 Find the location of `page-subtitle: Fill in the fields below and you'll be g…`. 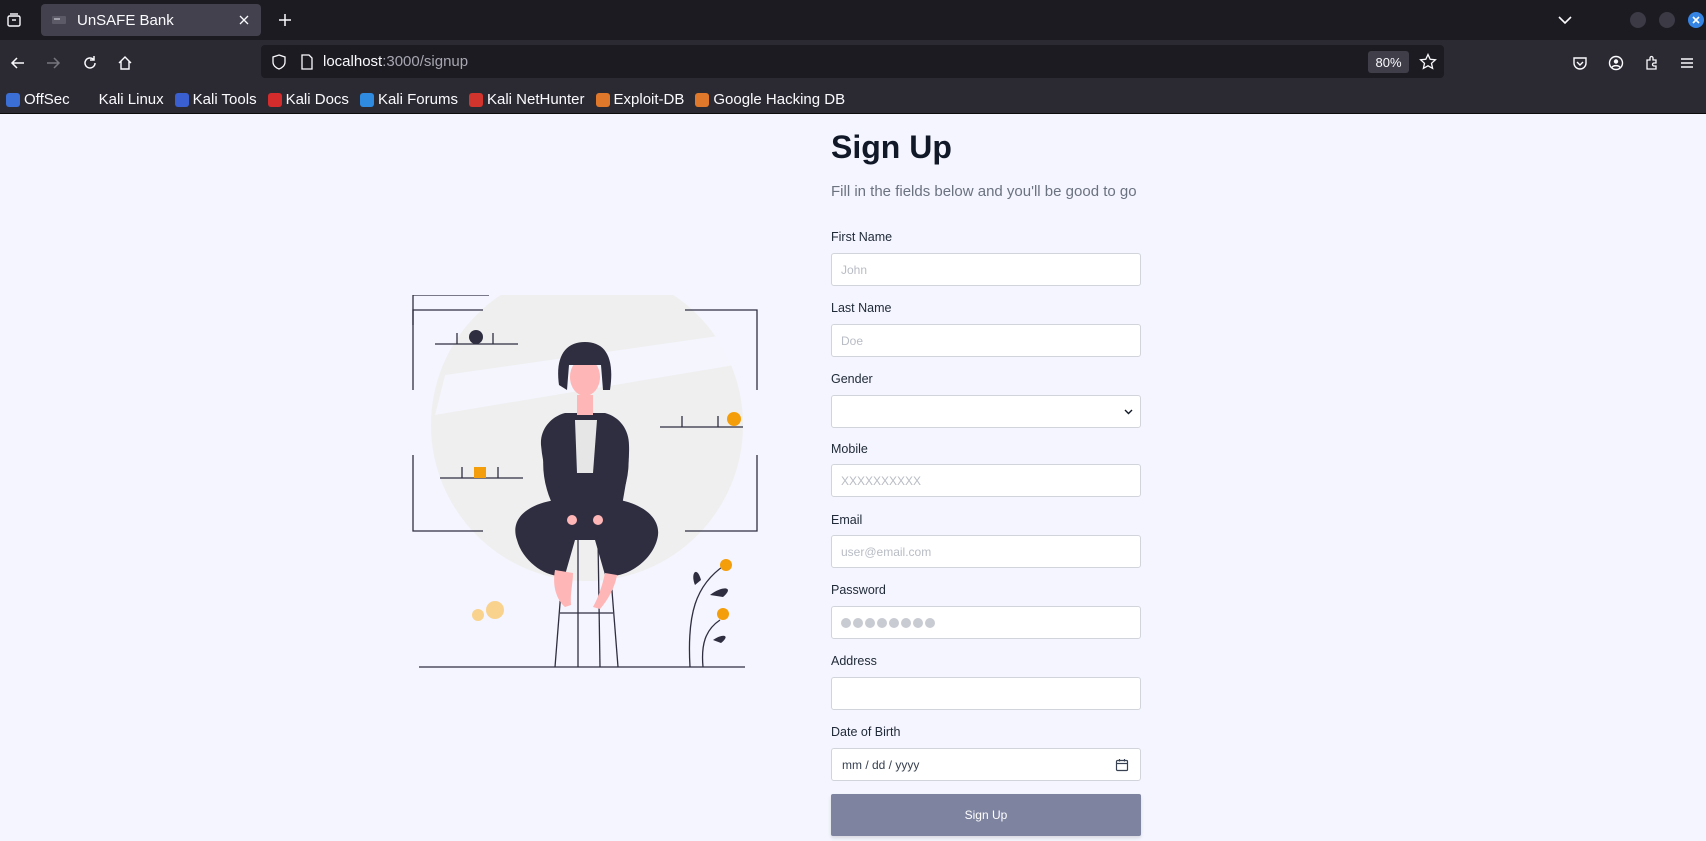

page-subtitle: Fill in the fields below and you'll be g… is located at coordinates (984, 191).